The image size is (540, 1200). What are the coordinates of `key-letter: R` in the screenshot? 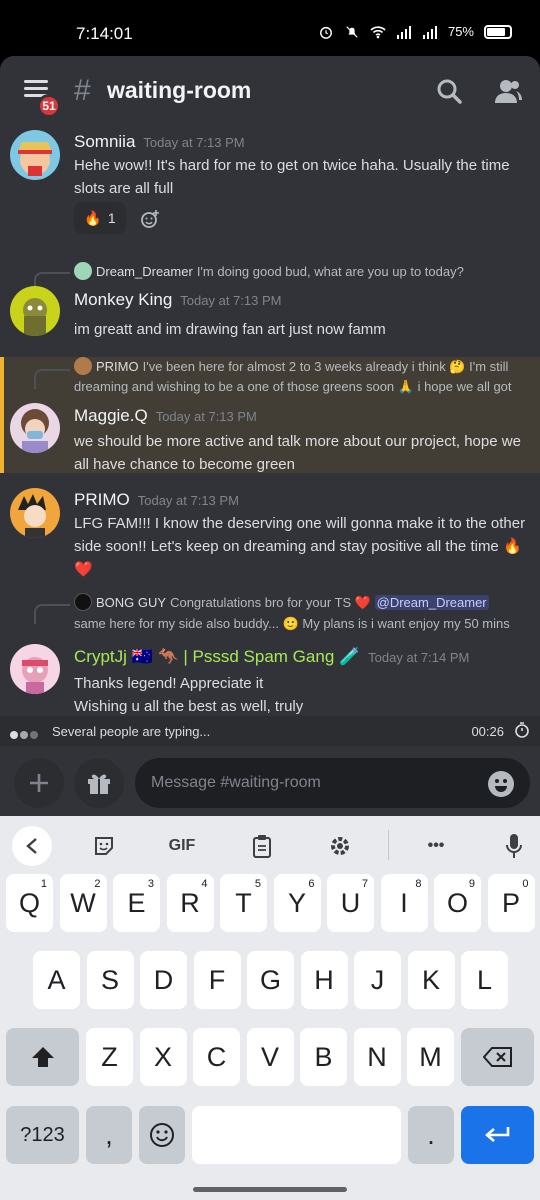 It's located at (190, 902).